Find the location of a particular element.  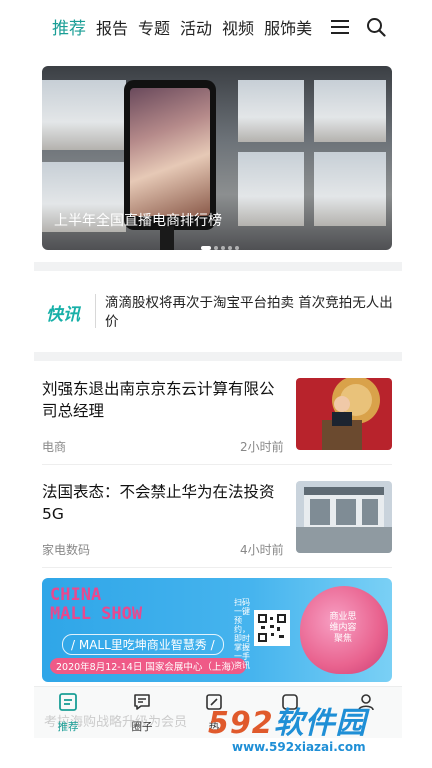

top-navigation: 推荐 报告 专题 活动 视频 服饰美 is located at coordinates (216, 28).